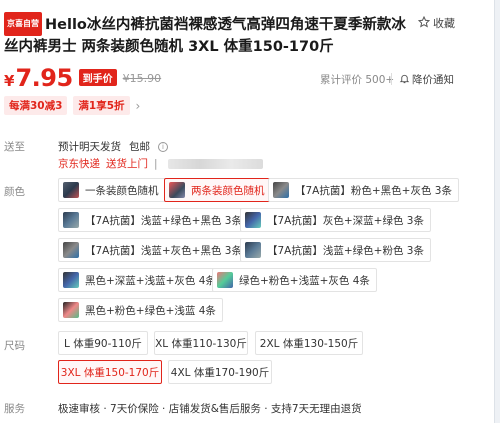 This screenshot has width=500, height=423. I want to click on size-label: 尺码, so click(14, 346).